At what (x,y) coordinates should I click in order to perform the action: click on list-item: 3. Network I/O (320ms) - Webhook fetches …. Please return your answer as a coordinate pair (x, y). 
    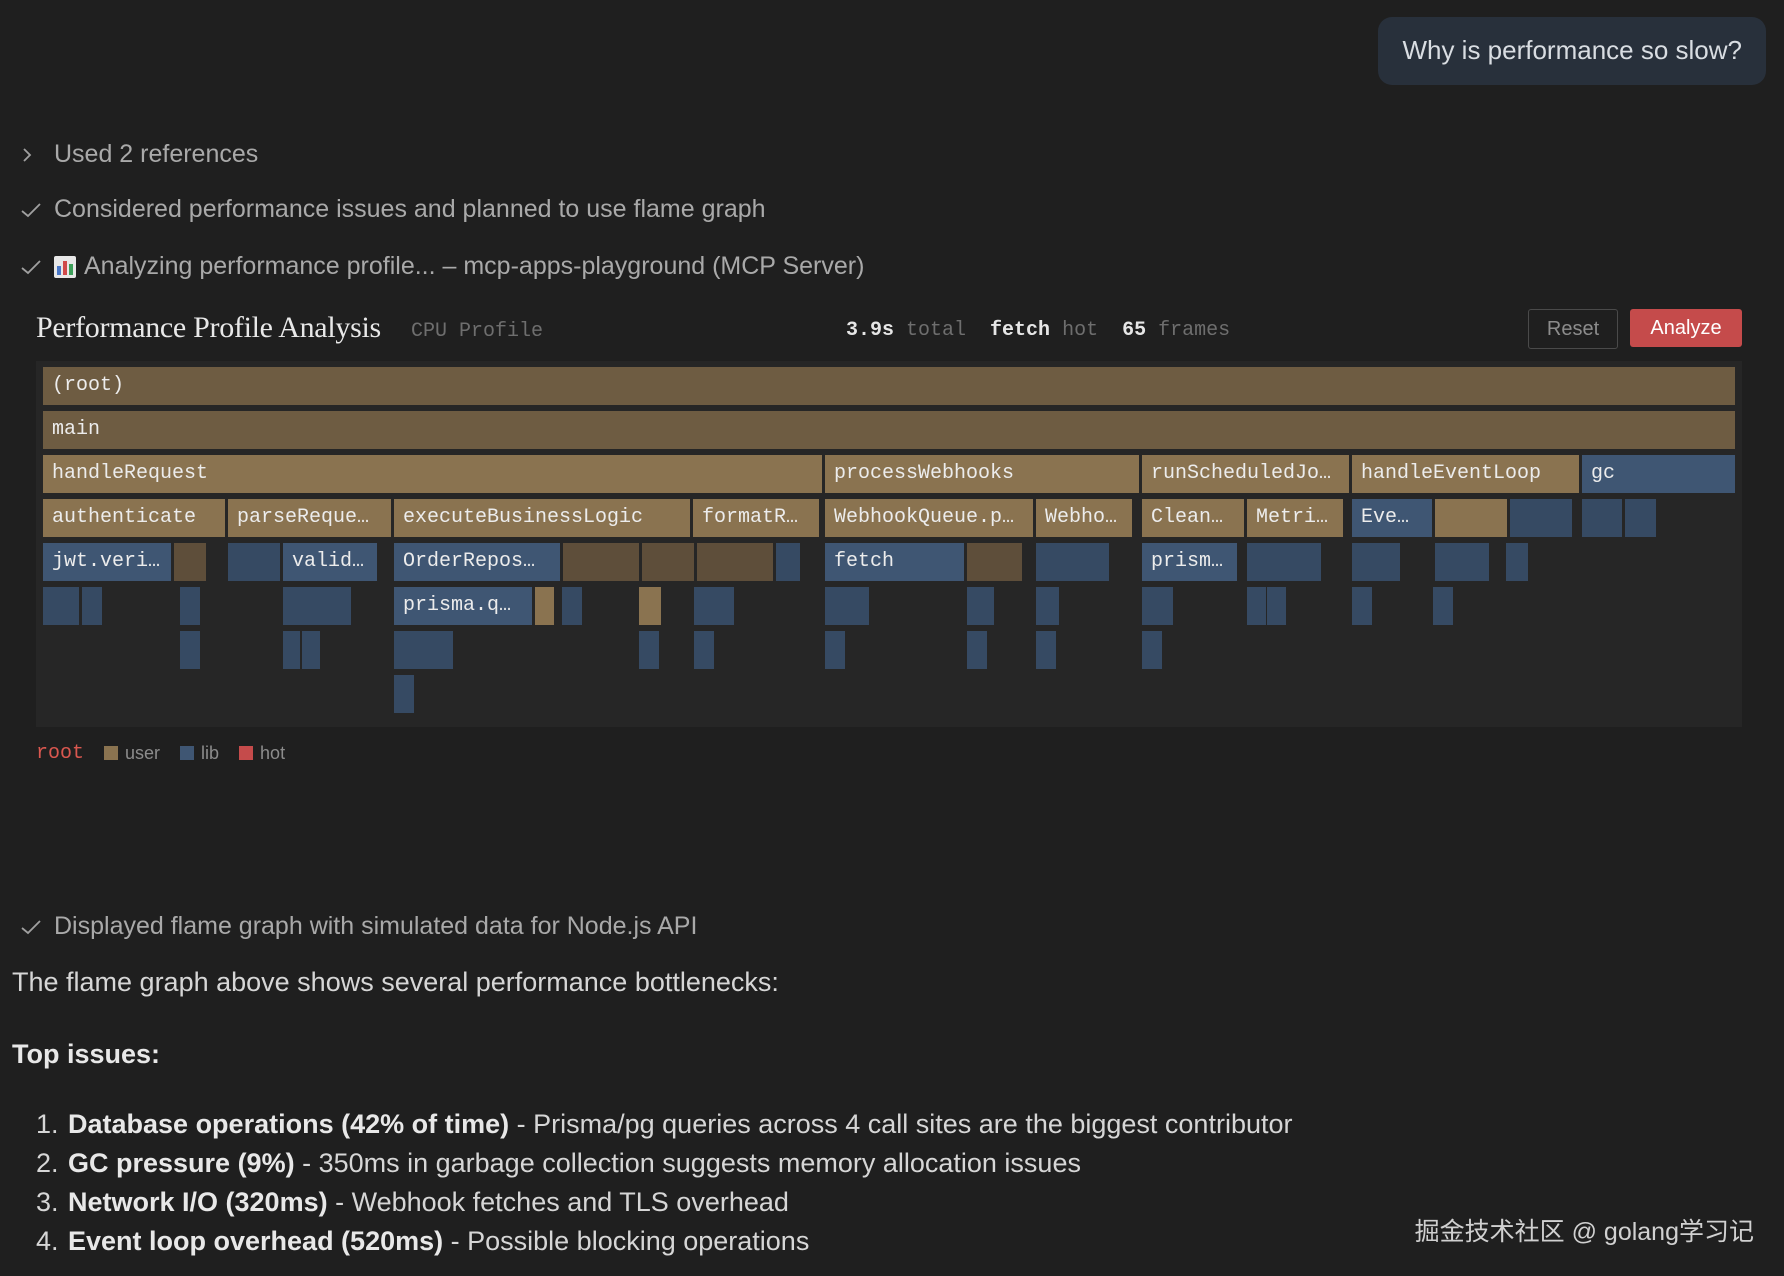
    Looking at the image, I should click on (412, 1202).